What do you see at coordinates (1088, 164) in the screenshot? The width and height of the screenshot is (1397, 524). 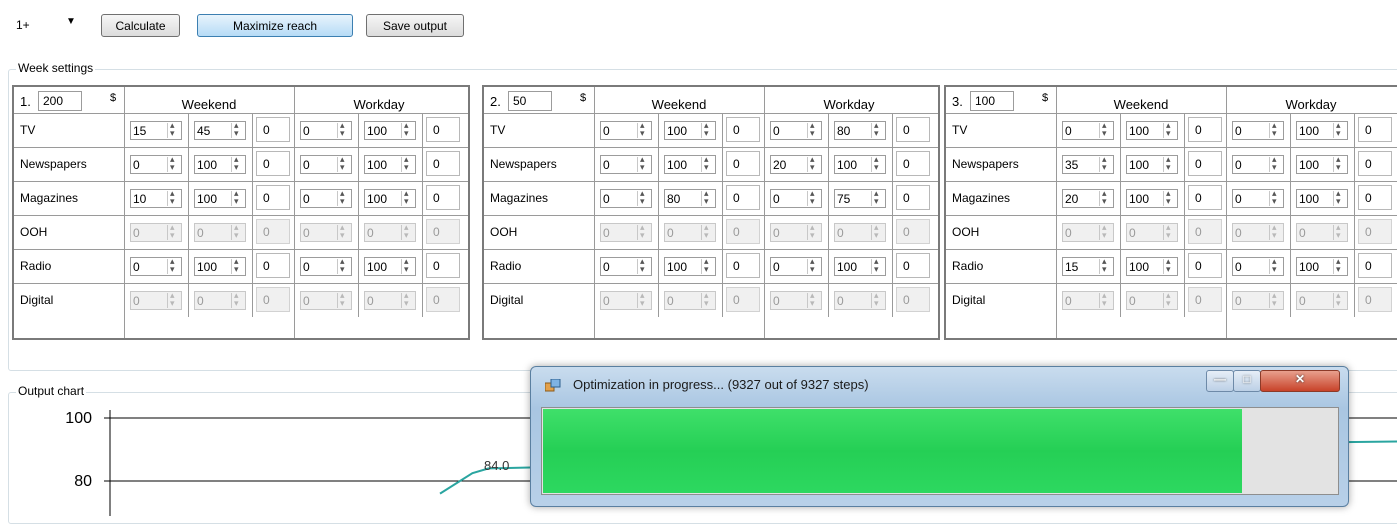 I see `numeric-up-down: 35` at bounding box center [1088, 164].